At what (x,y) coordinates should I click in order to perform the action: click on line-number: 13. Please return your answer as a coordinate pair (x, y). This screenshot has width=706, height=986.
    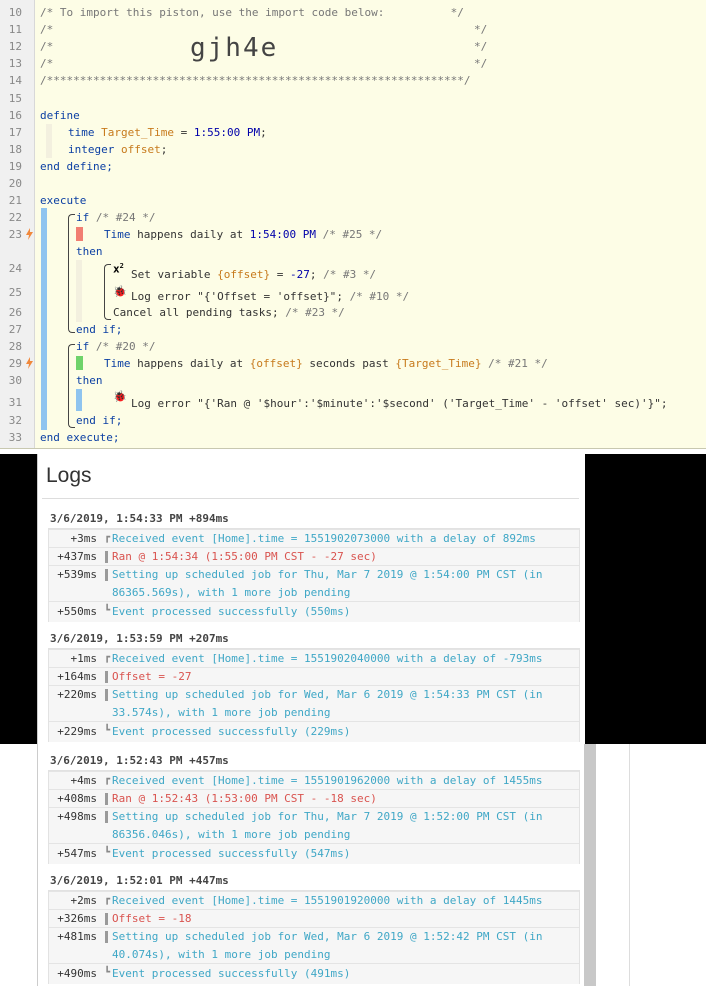
    Looking at the image, I should click on (15, 63).